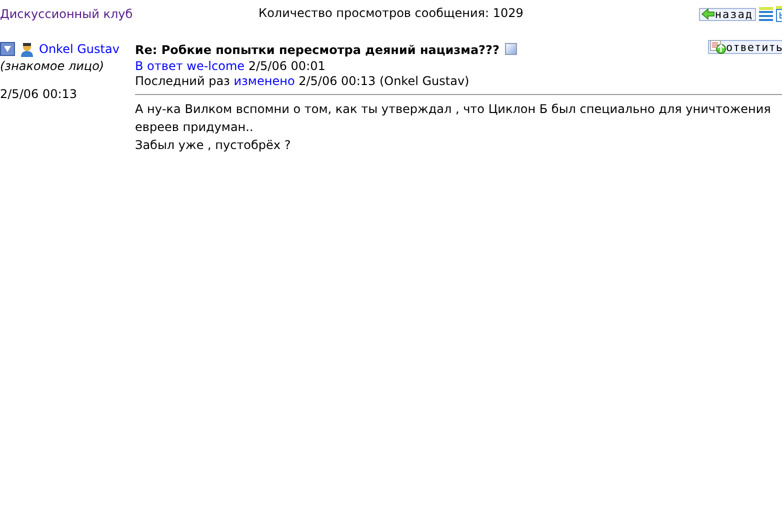  Describe the element at coordinates (215, 66) in the screenshot. I see `user-link: we-lcome` at that location.